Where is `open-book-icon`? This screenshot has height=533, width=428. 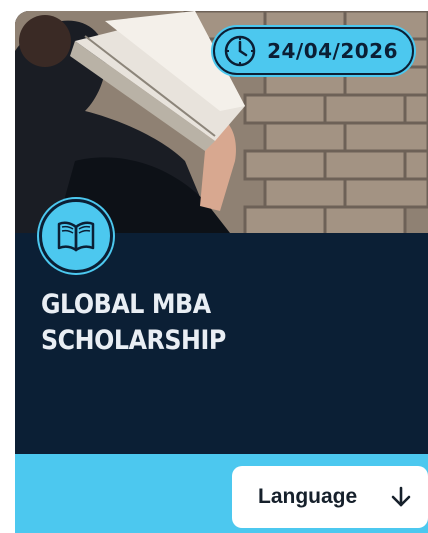
open-book-icon is located at coordinates (76, 236).